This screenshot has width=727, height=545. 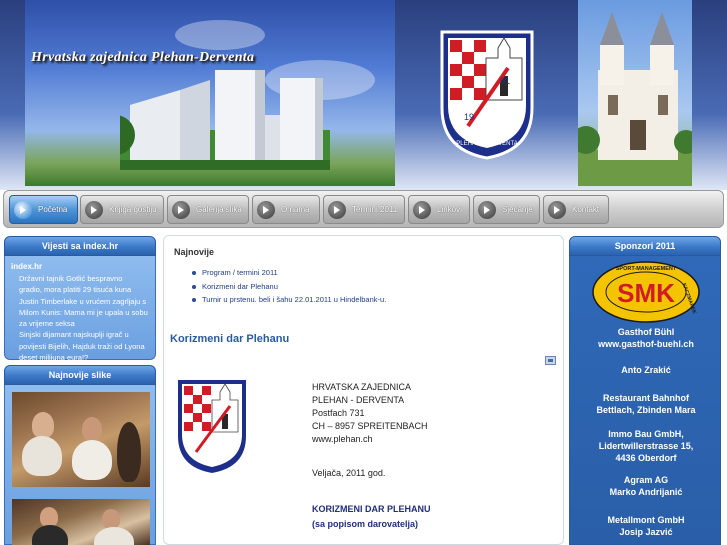 I want to click on sponsor-line: www.gasthof-buehl.ch, so click(x=646, y=344).